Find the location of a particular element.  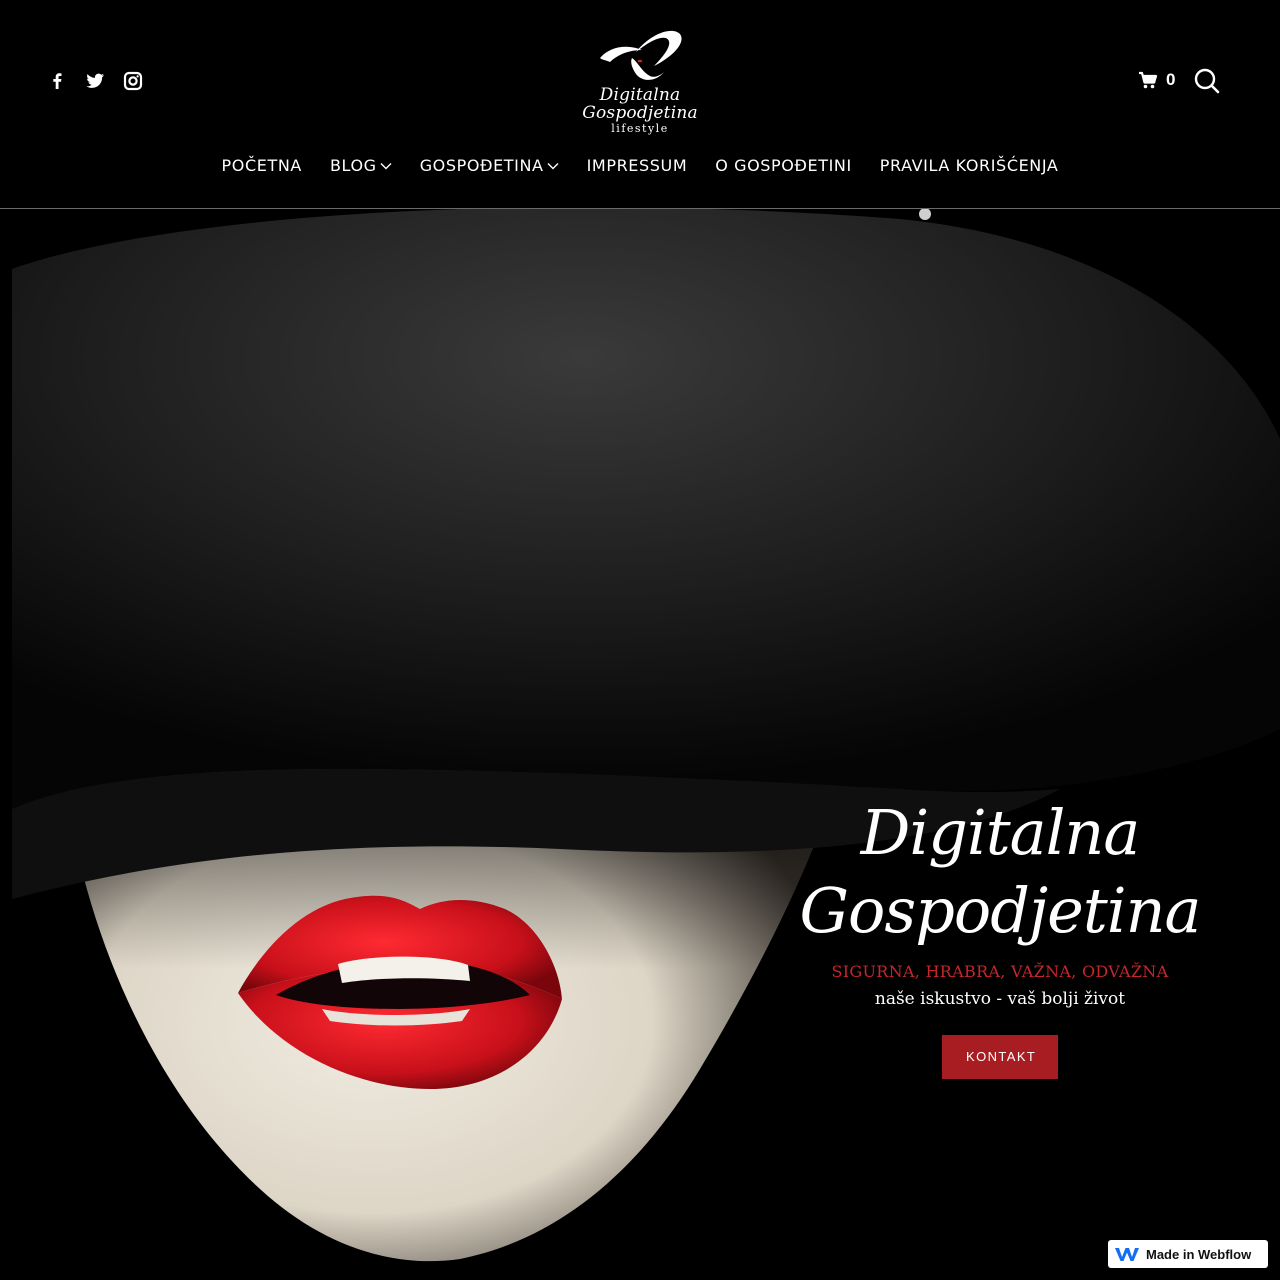

nav-item-label: GOSPOĐETINA is located at coordinates (481, 165).